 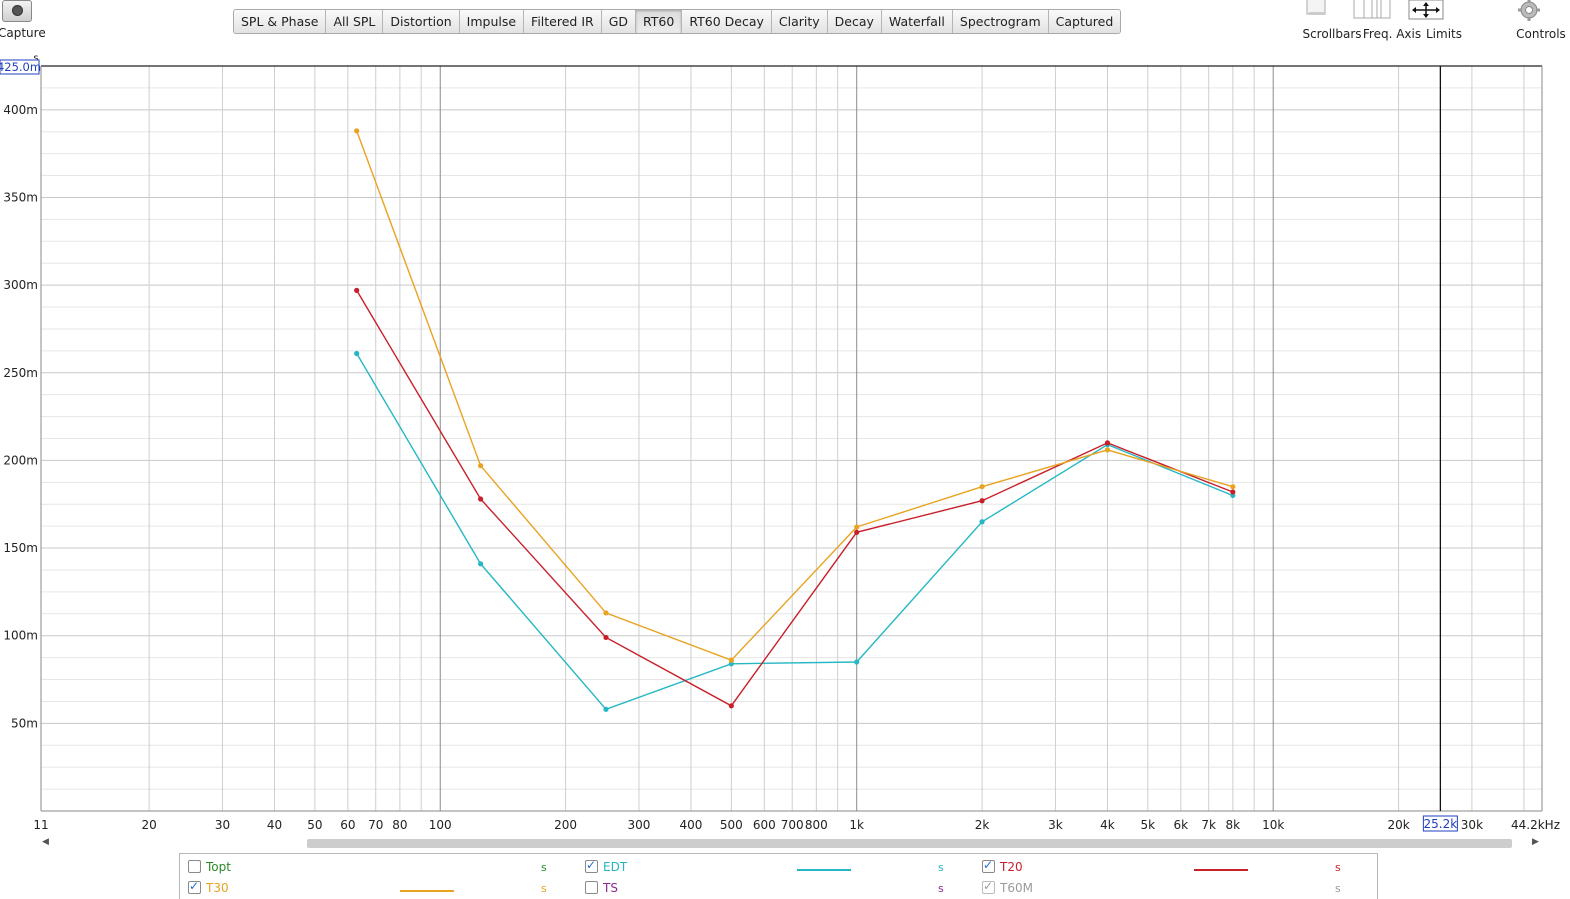 I want to click on scrollbar-thumb, so click(x=909, y=843).